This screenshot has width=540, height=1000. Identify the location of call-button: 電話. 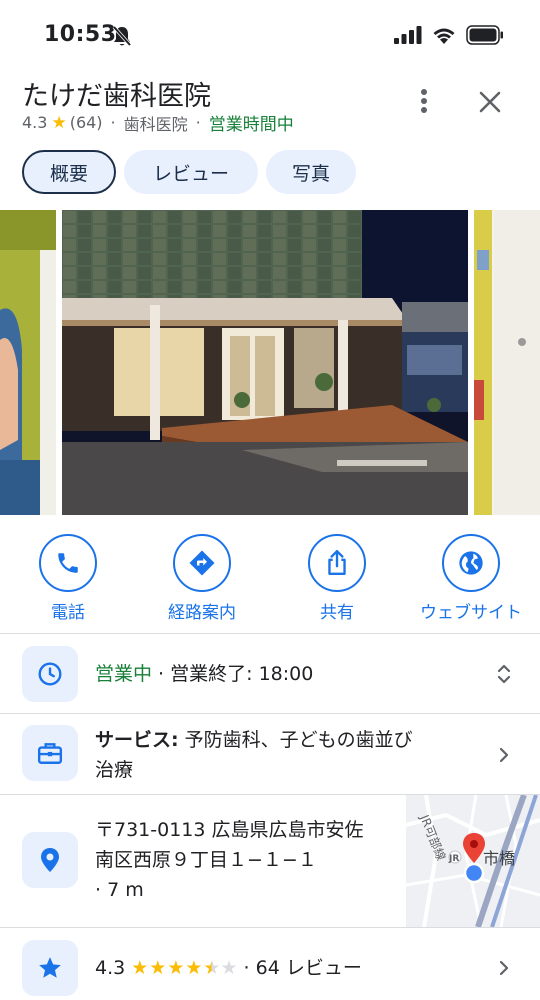
(68, 579).